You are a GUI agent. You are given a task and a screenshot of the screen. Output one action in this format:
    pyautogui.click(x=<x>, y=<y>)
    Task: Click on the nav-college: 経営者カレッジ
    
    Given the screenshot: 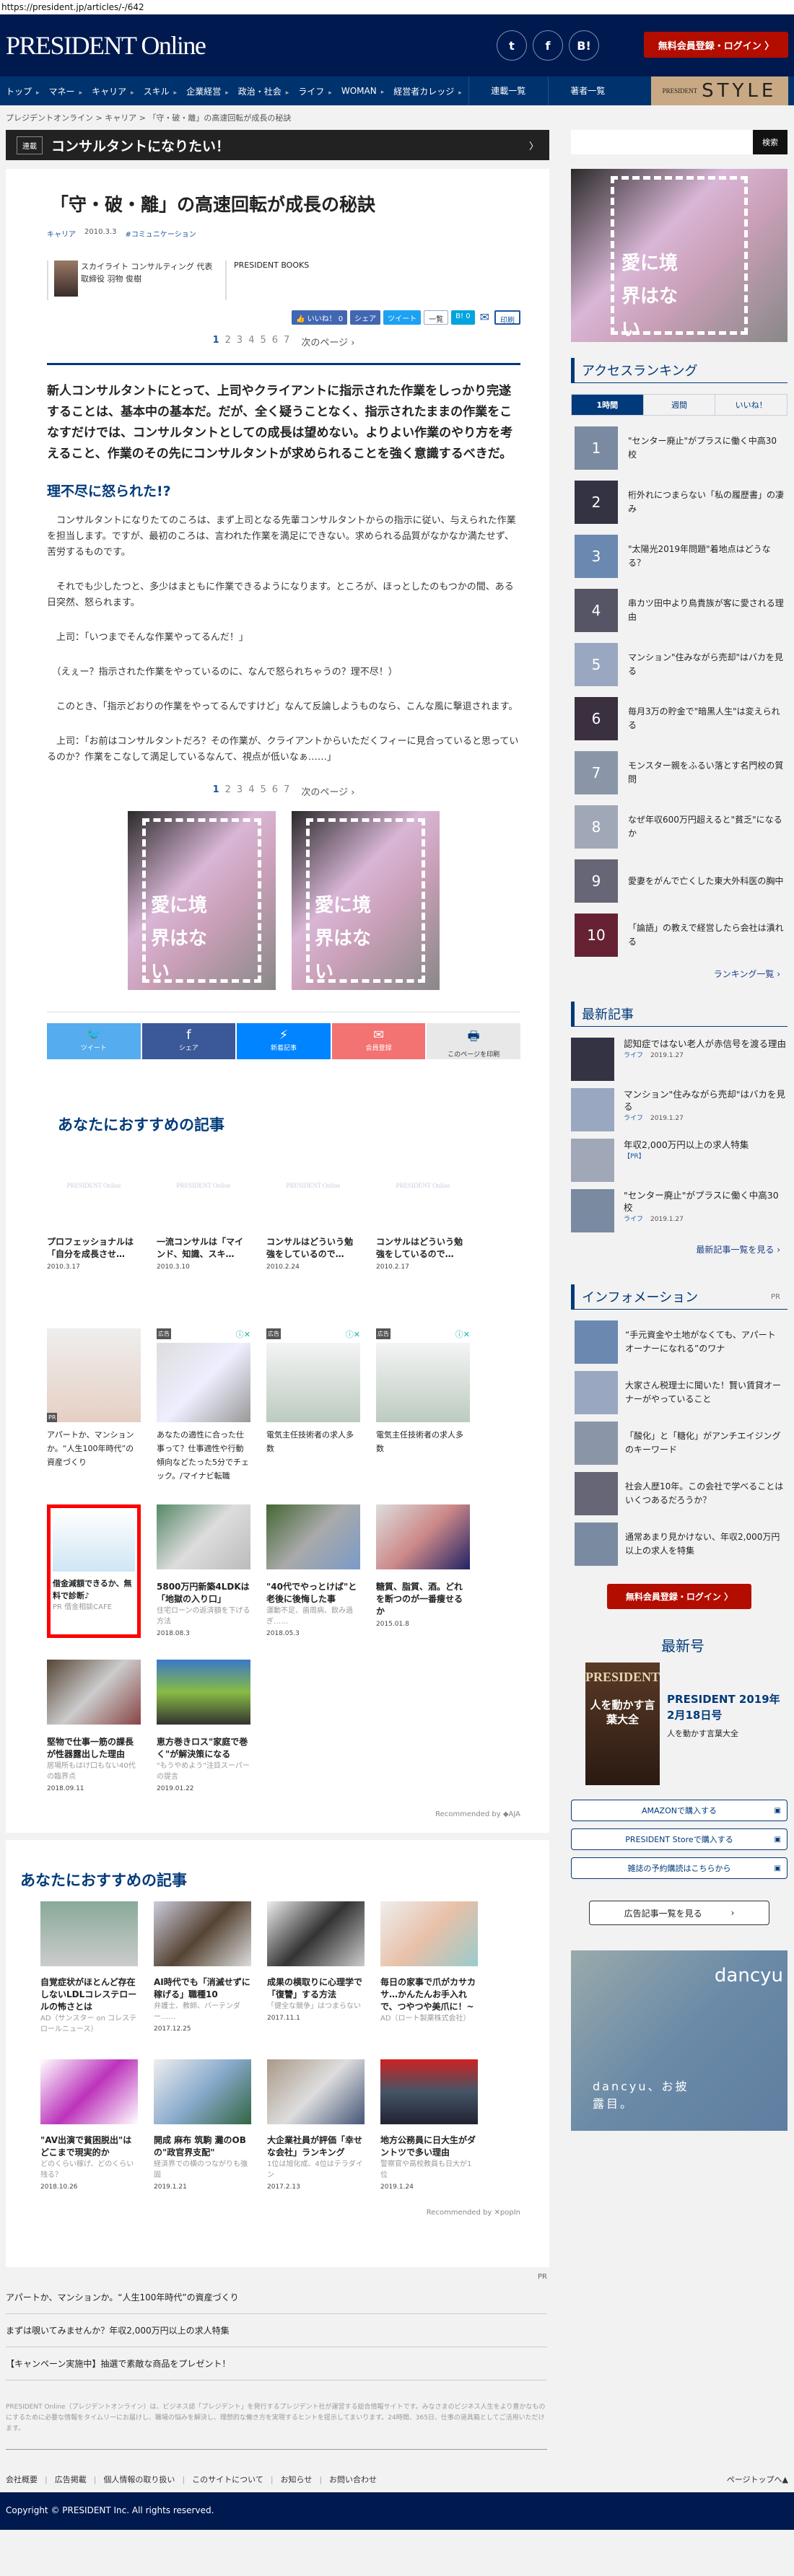 What is the action you would take?
    pyautogui.click(x=427, y=91)
    